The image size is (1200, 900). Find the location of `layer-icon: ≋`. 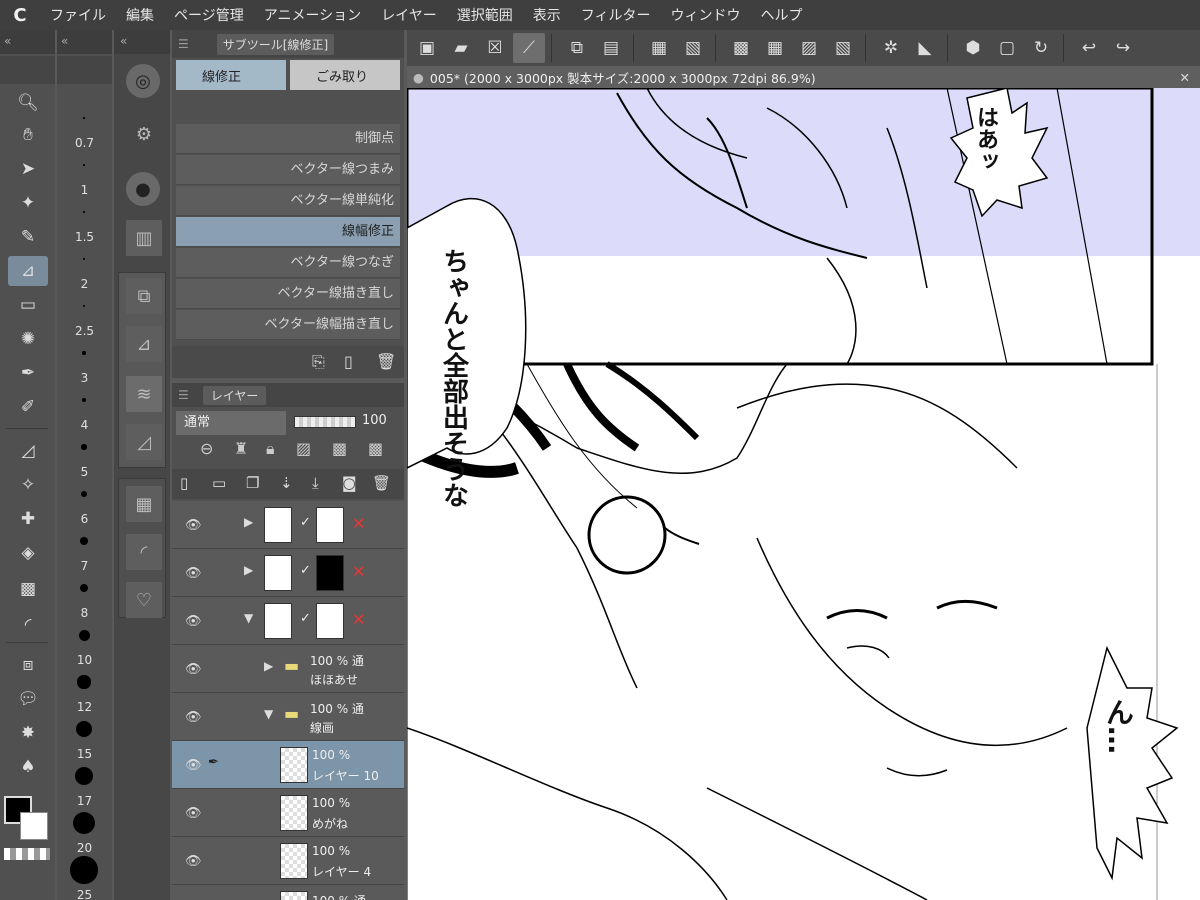

layer-icon: ≋ is located at coordinates (144, 394).